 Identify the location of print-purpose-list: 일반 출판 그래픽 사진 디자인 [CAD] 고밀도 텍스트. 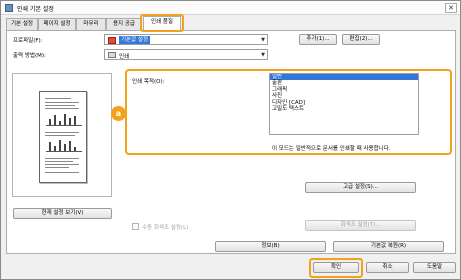
(344, 104).